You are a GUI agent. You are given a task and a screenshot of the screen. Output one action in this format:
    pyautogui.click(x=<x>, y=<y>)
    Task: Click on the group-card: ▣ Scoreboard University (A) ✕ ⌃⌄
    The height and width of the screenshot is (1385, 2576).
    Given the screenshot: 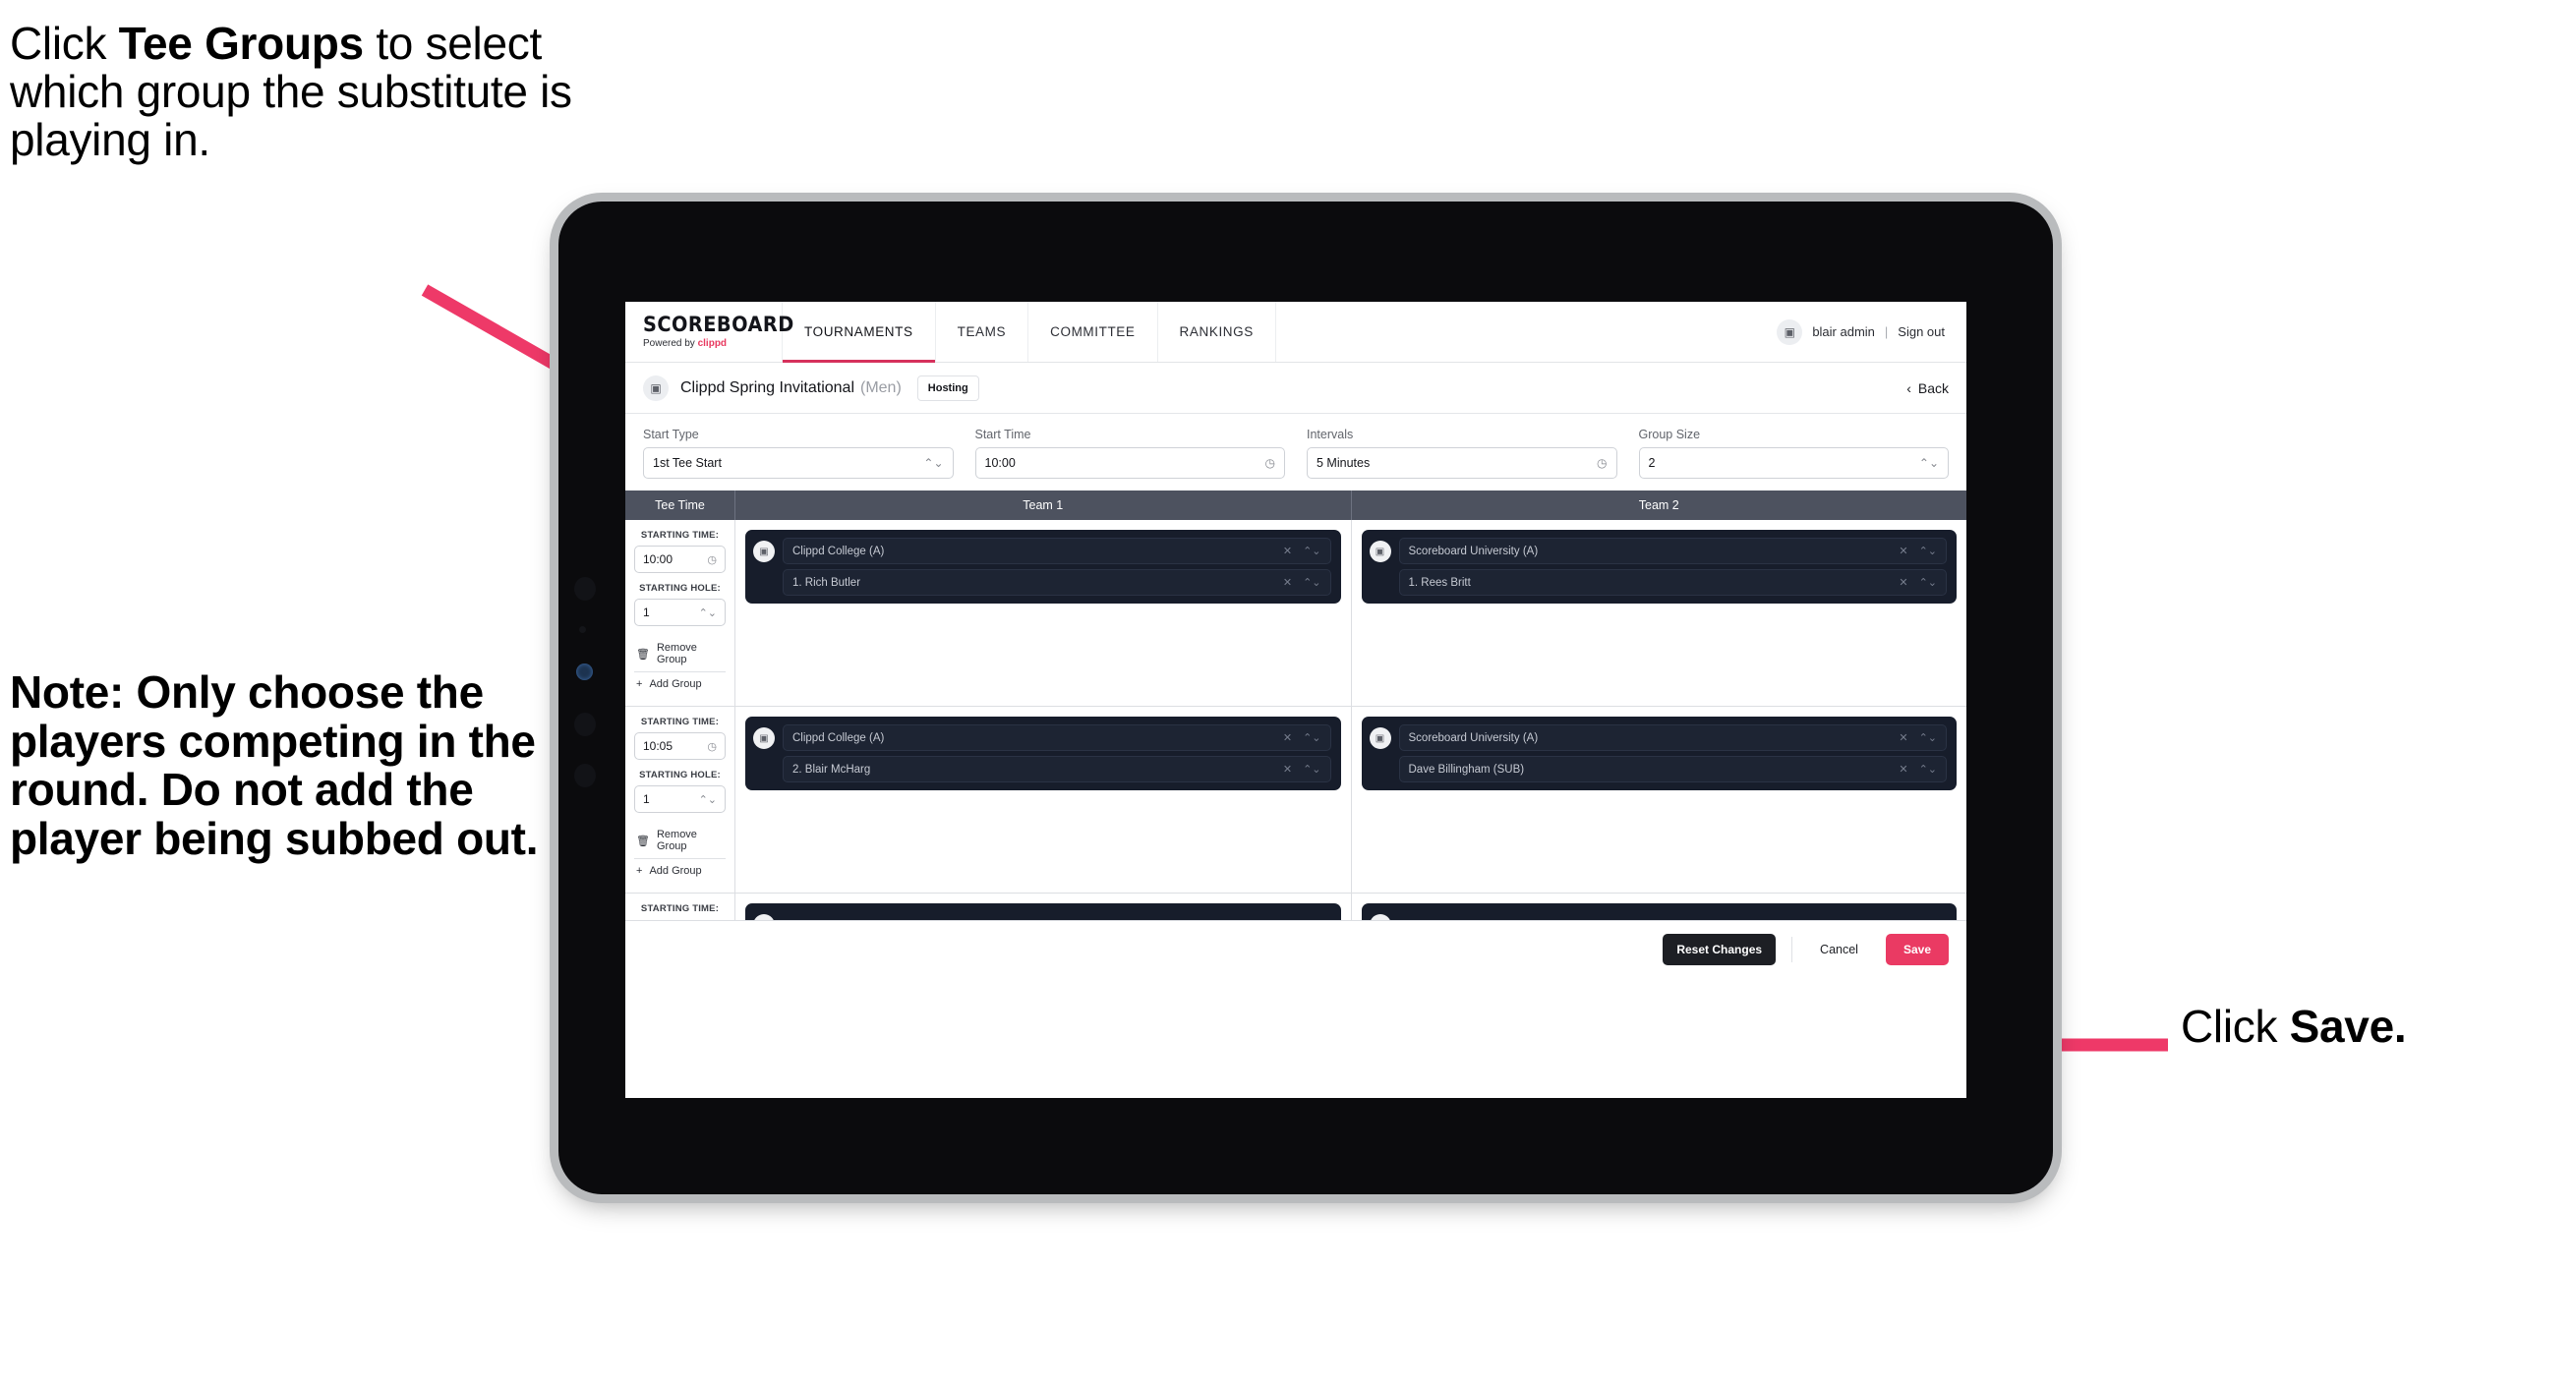 What is the action you would take?
    pyautogui.click(x=1659, y=753)
    